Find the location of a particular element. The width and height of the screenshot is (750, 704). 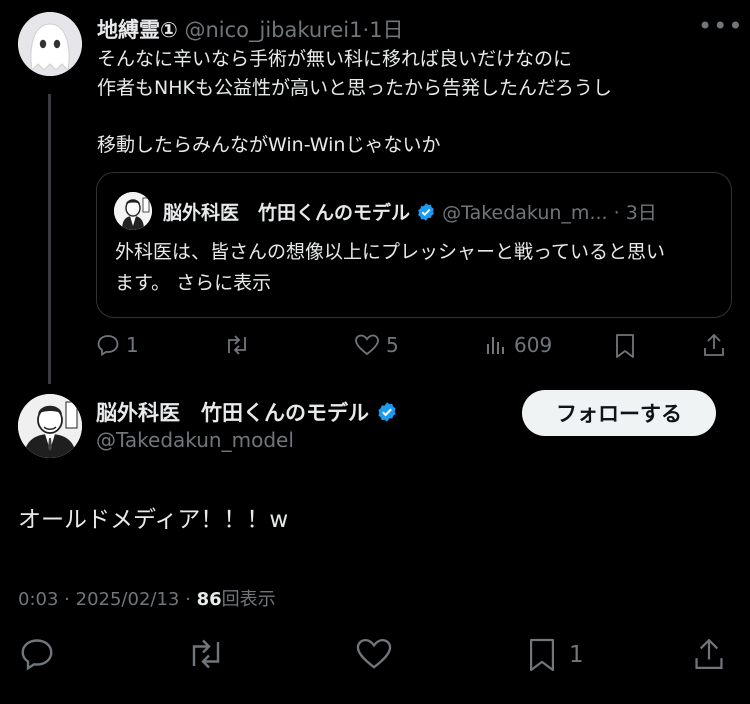

tweet-date: 2025/02/13 is located at coordinates (128, 599).